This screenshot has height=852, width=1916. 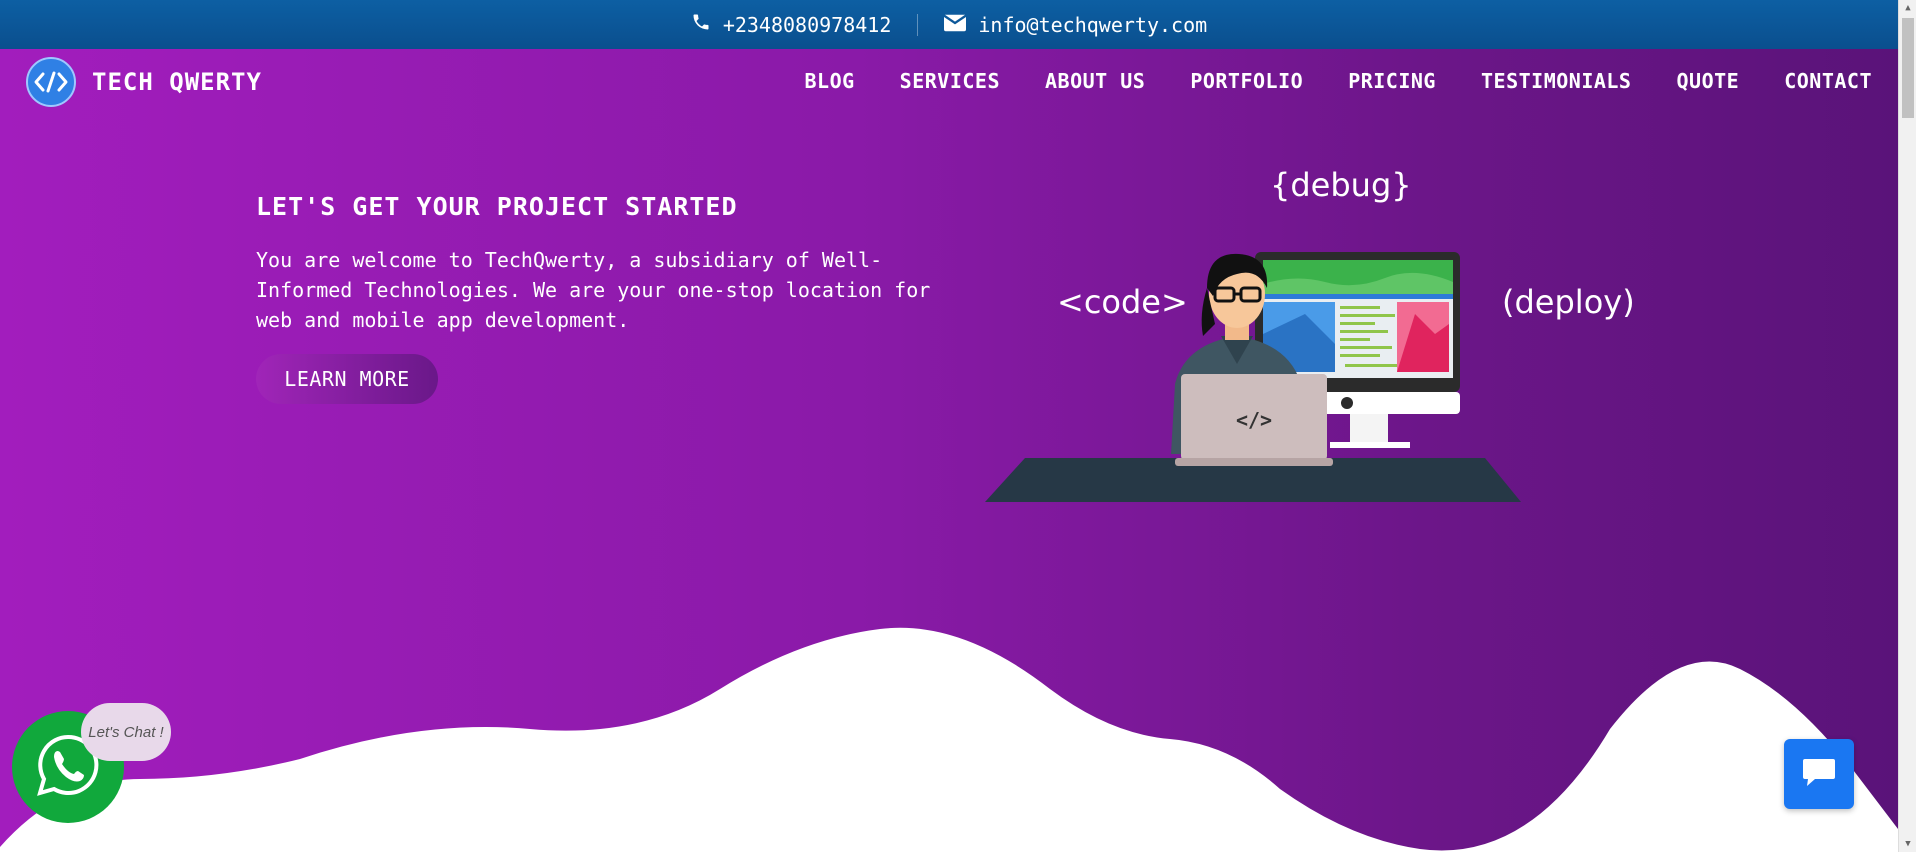 I want to click on email-contact: info@techqwerty.com, so click(x=1075, y=25).